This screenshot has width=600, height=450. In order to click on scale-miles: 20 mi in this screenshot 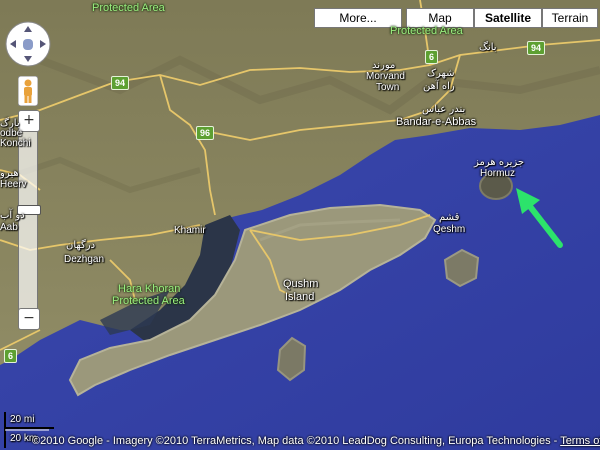, I will do `click(22, 419)`.